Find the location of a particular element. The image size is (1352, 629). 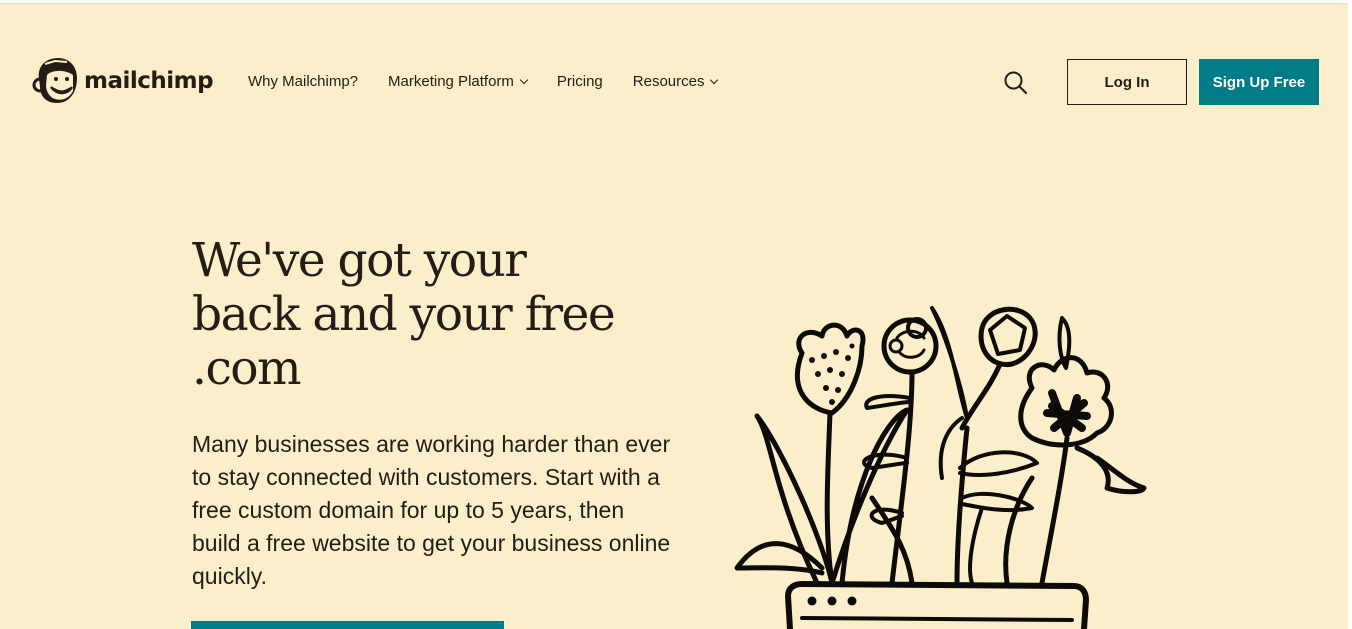

hero-title-line: We've got your is located at coordinates (359, 260).